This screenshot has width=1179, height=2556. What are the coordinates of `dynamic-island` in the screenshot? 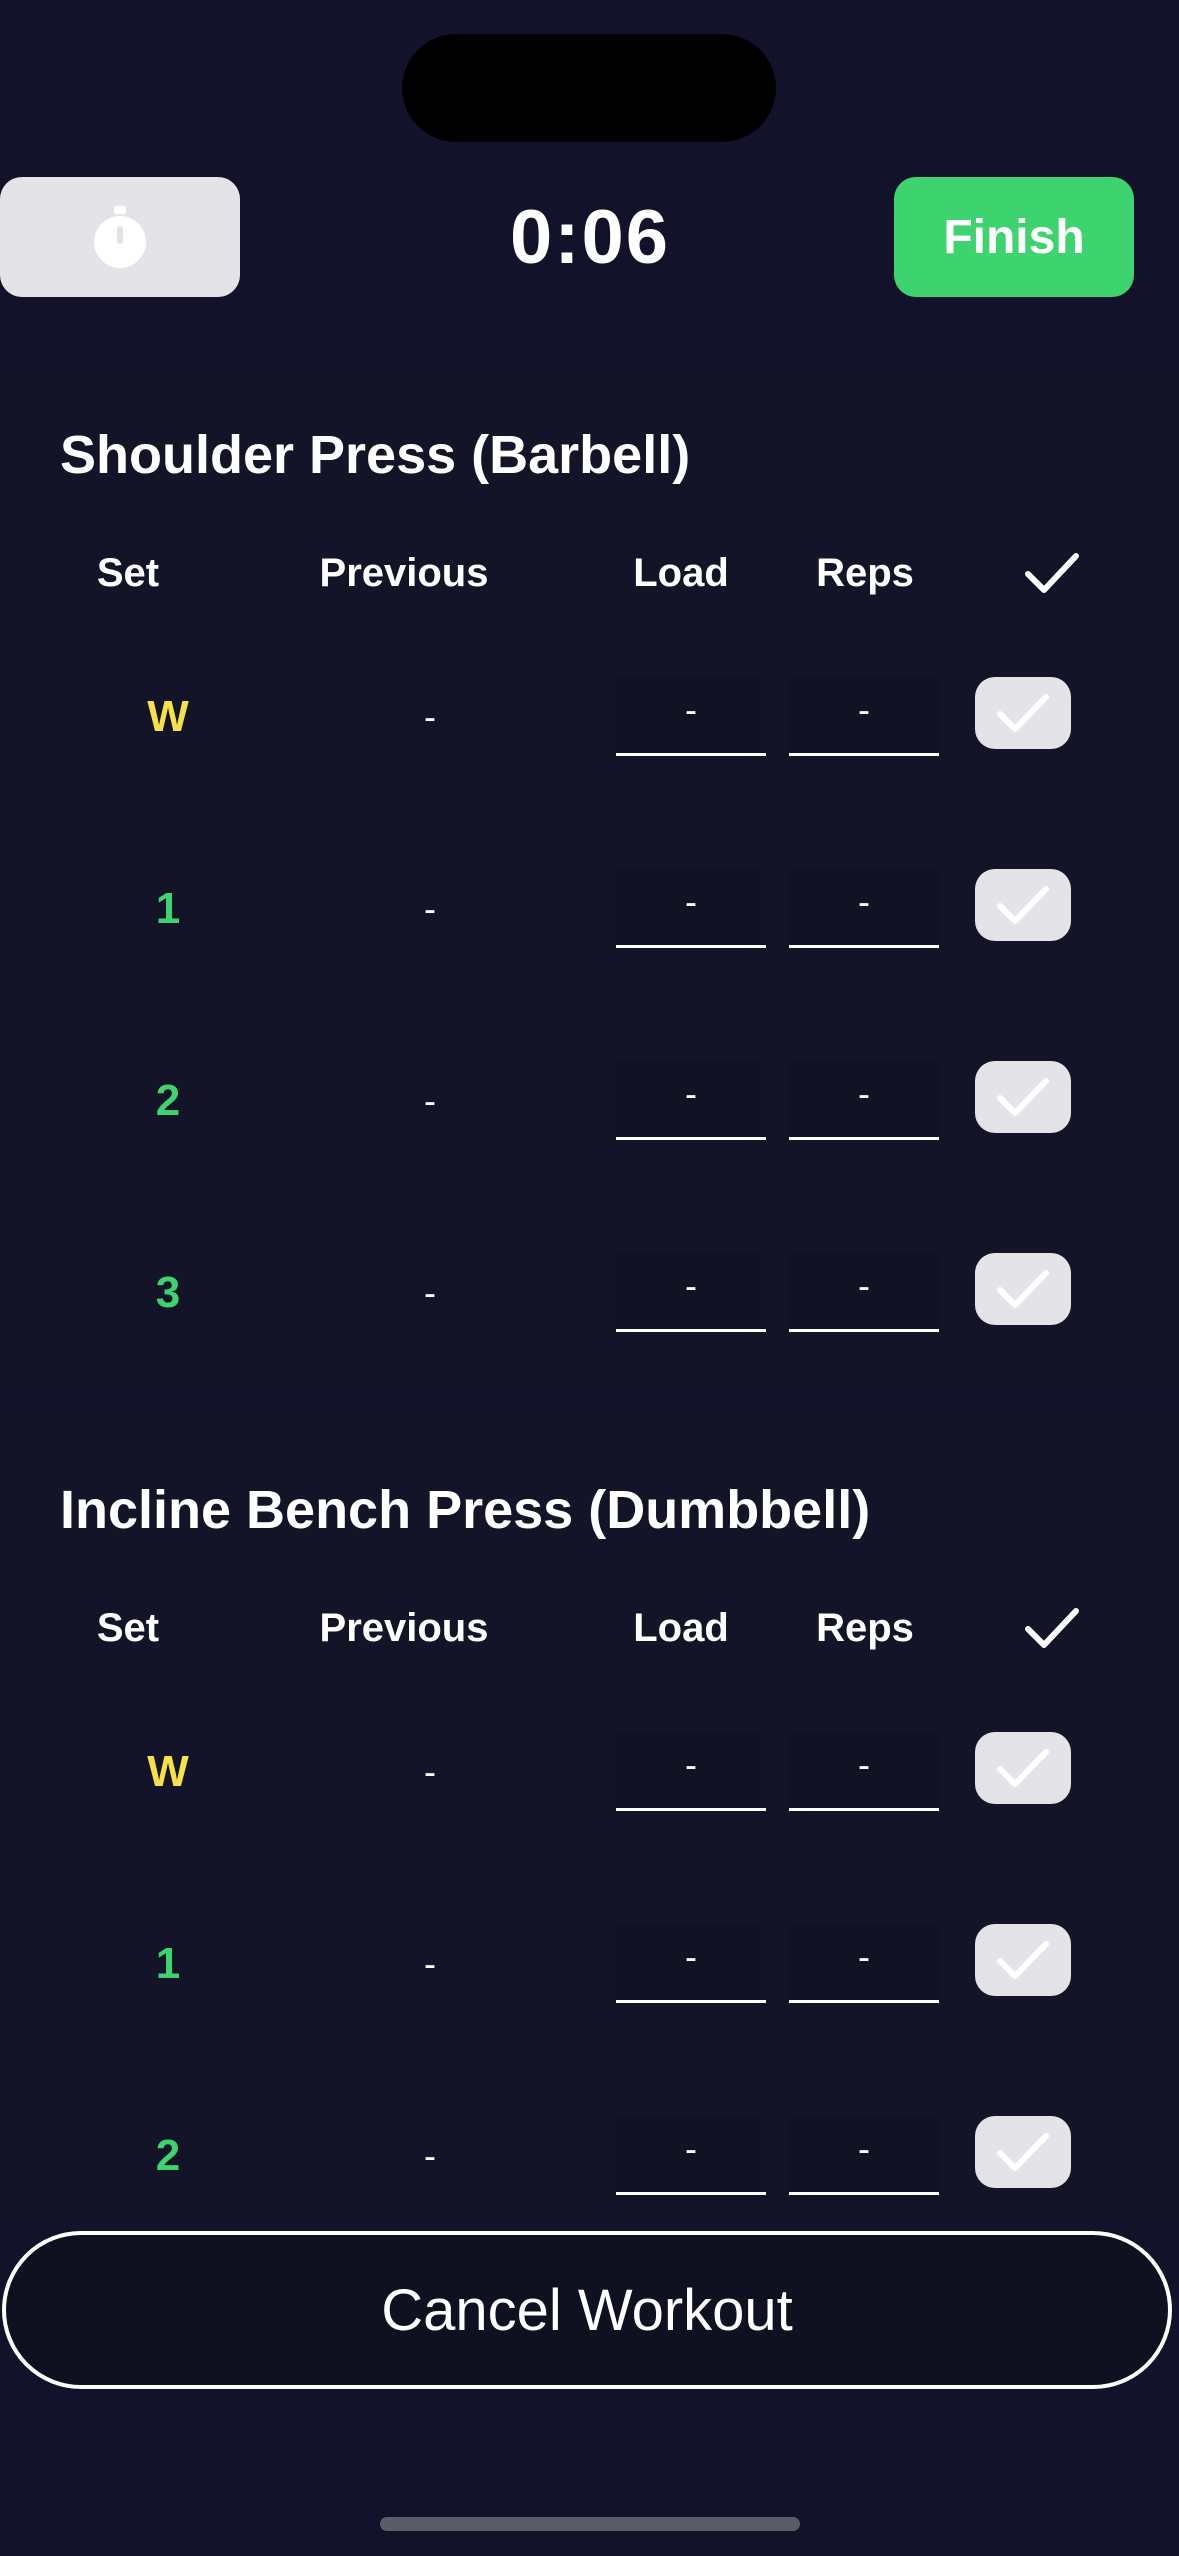 It's located at (589, 88).